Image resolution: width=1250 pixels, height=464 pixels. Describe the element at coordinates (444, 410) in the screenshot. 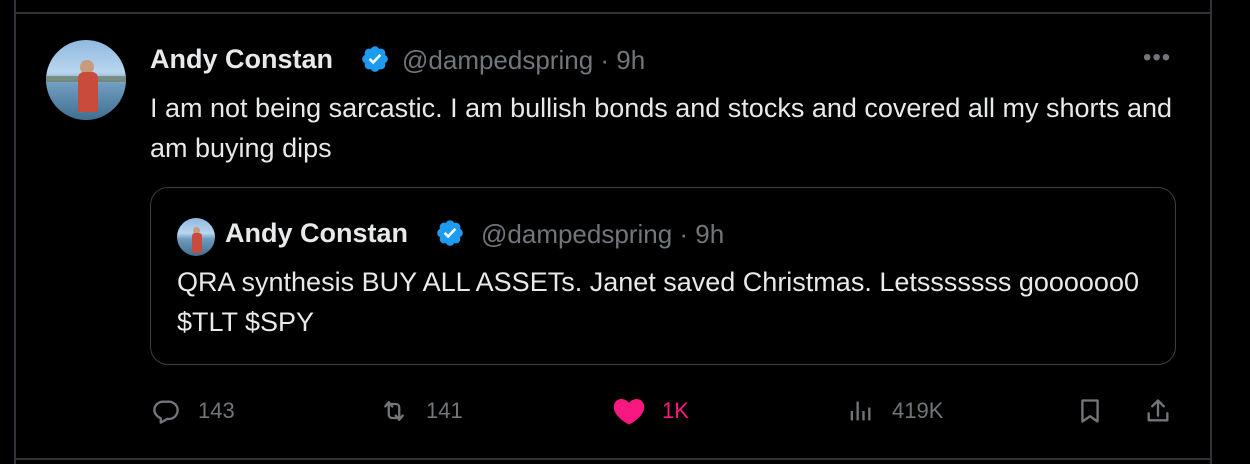

I see `repost-count: 141` at that location.